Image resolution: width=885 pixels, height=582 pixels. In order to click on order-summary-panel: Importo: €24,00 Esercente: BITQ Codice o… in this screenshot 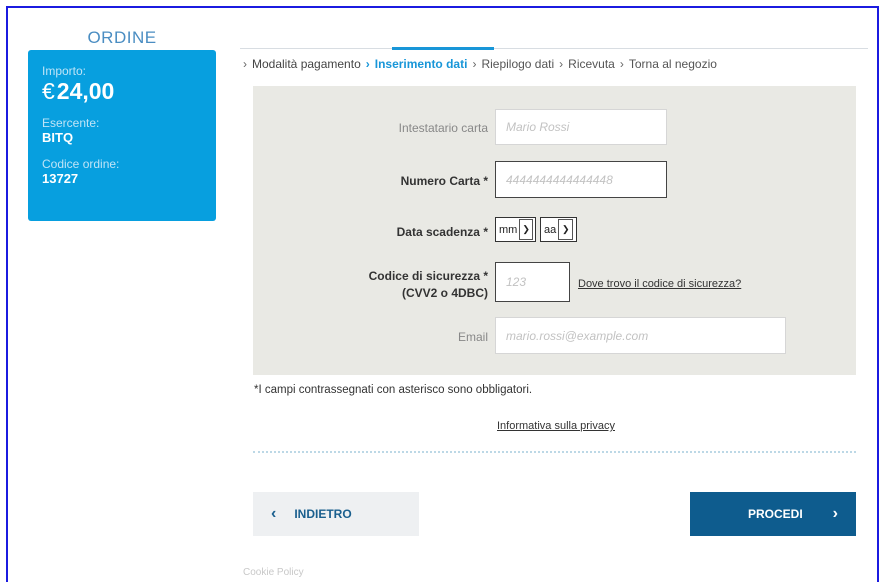, I will do `click(122, 135)`.